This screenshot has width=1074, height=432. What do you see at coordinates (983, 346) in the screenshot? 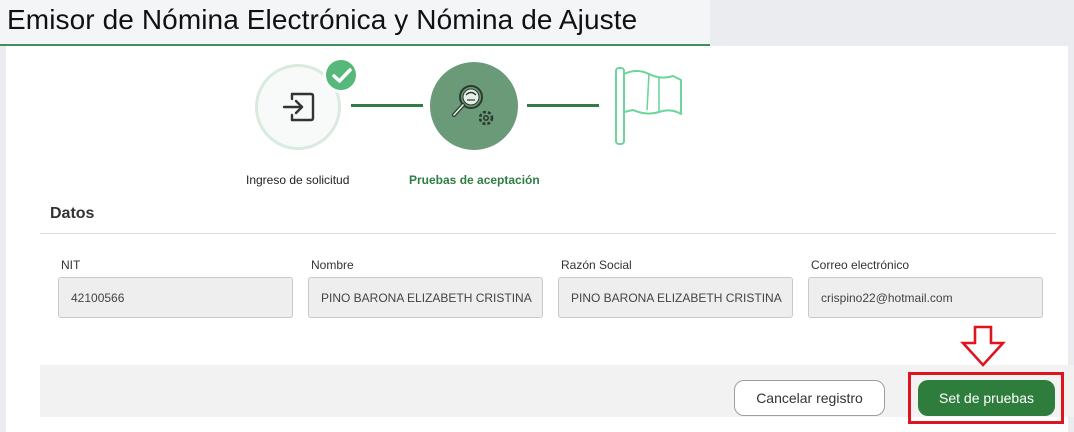
I see `arrow-down-icon` at bounding box center [983, 346].